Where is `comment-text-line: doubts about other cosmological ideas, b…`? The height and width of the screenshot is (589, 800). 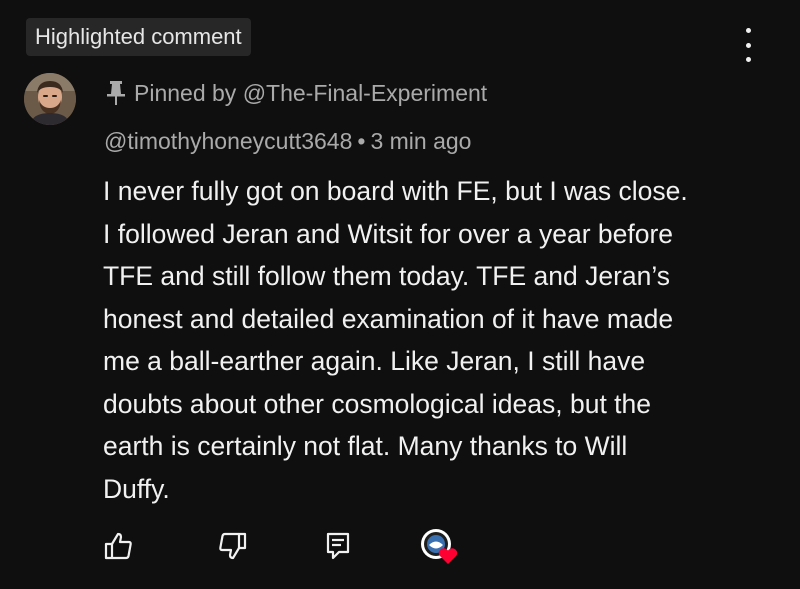
comment-text-line: doubts about other cosmological ideas, b… is located at coordinates (377, 403).